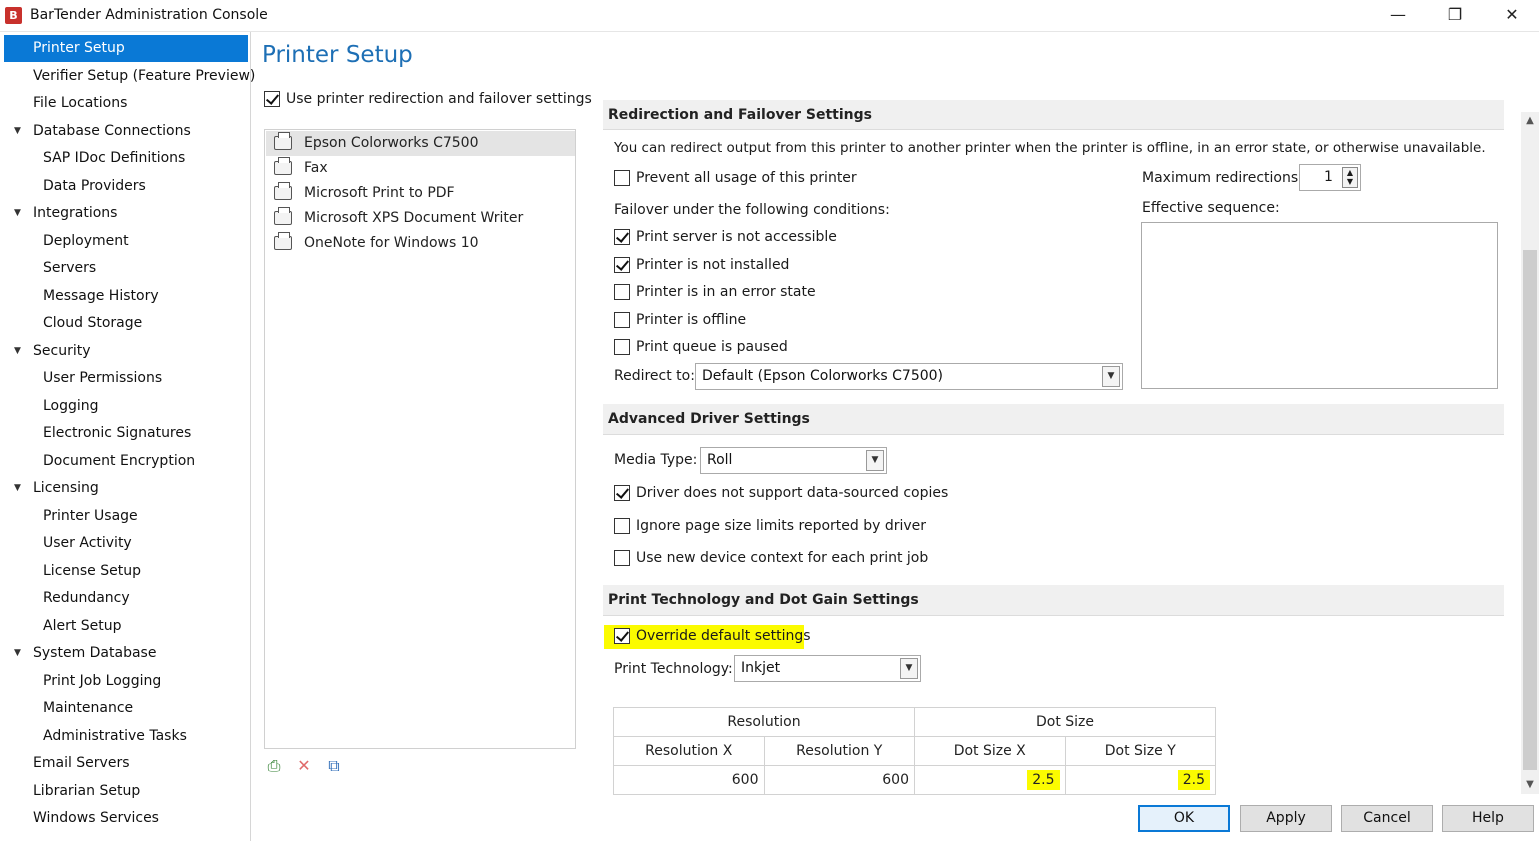 This screenshot has width=1539, height=841. I want to click on sidebar-item-administrative-tasks: Administrative Tasks, so click(126, 736).